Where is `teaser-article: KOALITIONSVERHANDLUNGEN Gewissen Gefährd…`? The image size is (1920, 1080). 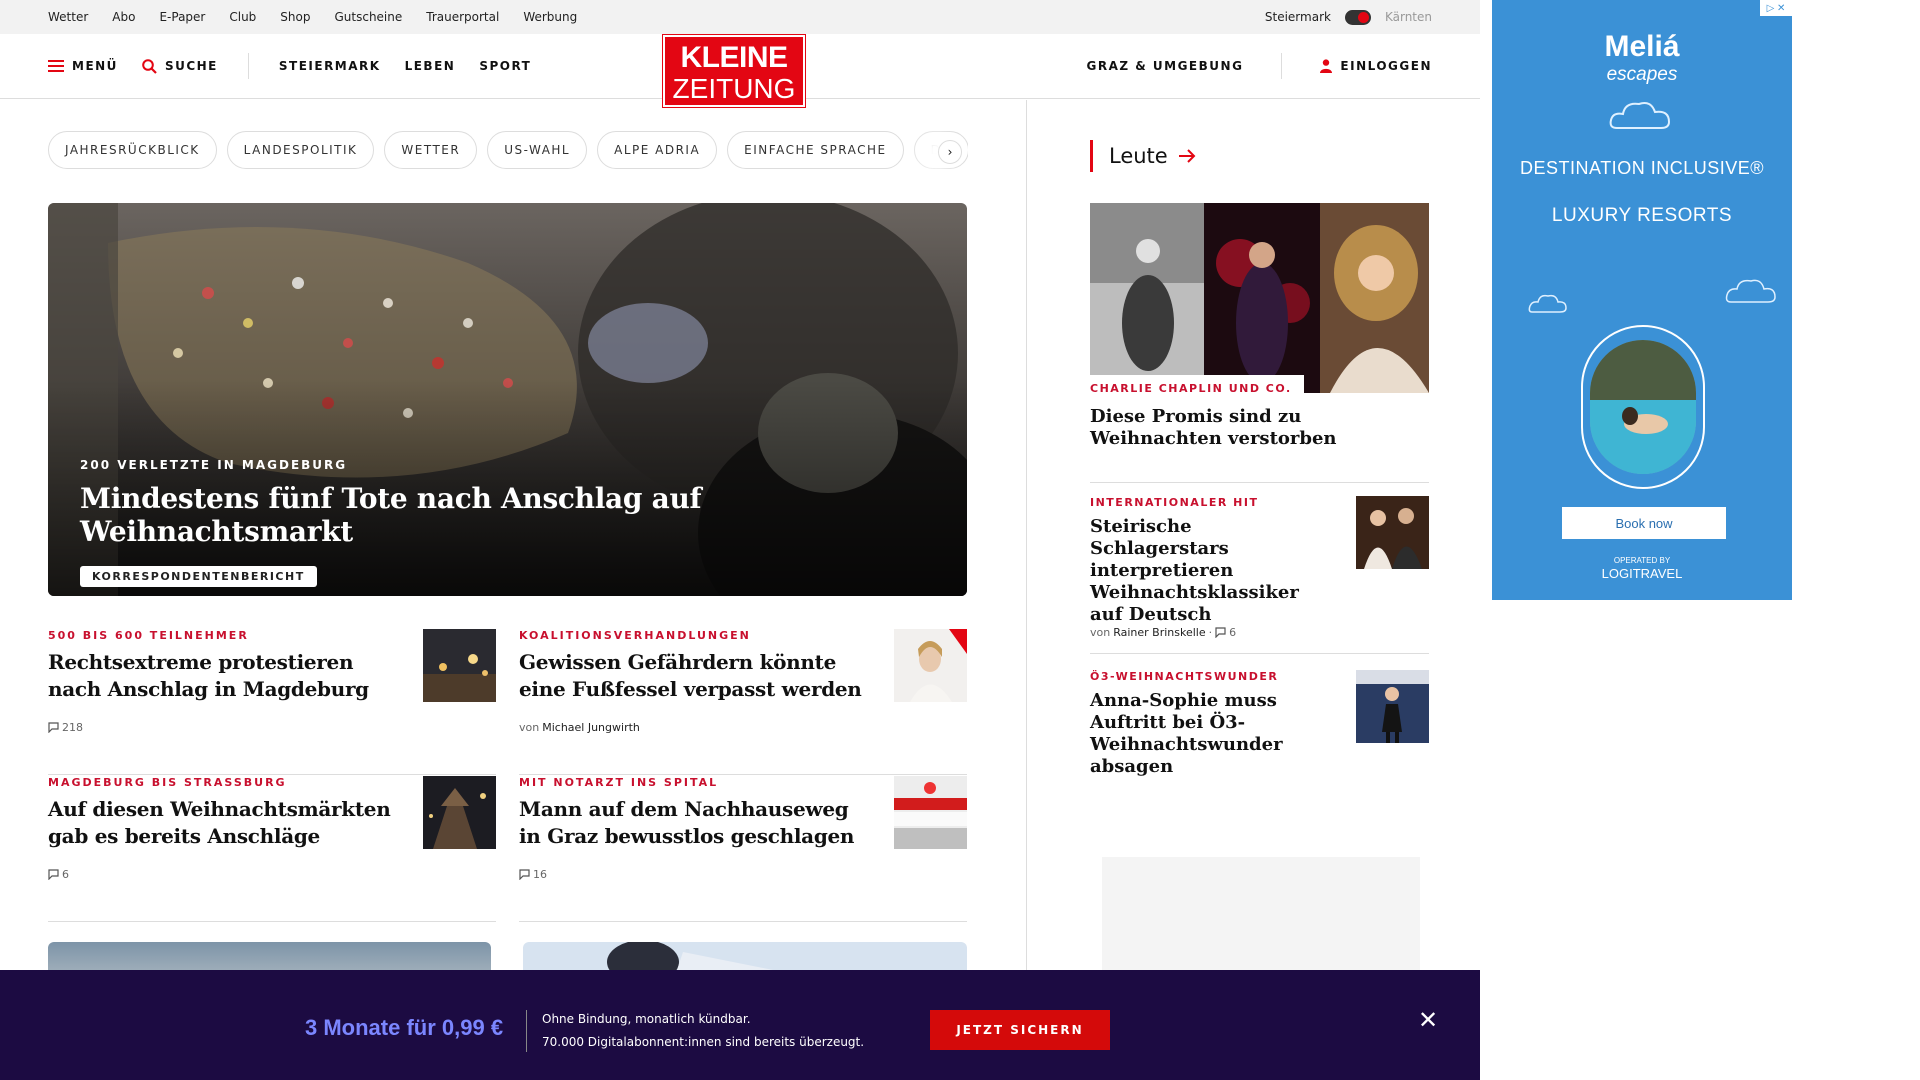
teaser-article: KOALITIONSVERHANDLUNGEN Gewissen Gefährd… is located at coordinates (743, 702).